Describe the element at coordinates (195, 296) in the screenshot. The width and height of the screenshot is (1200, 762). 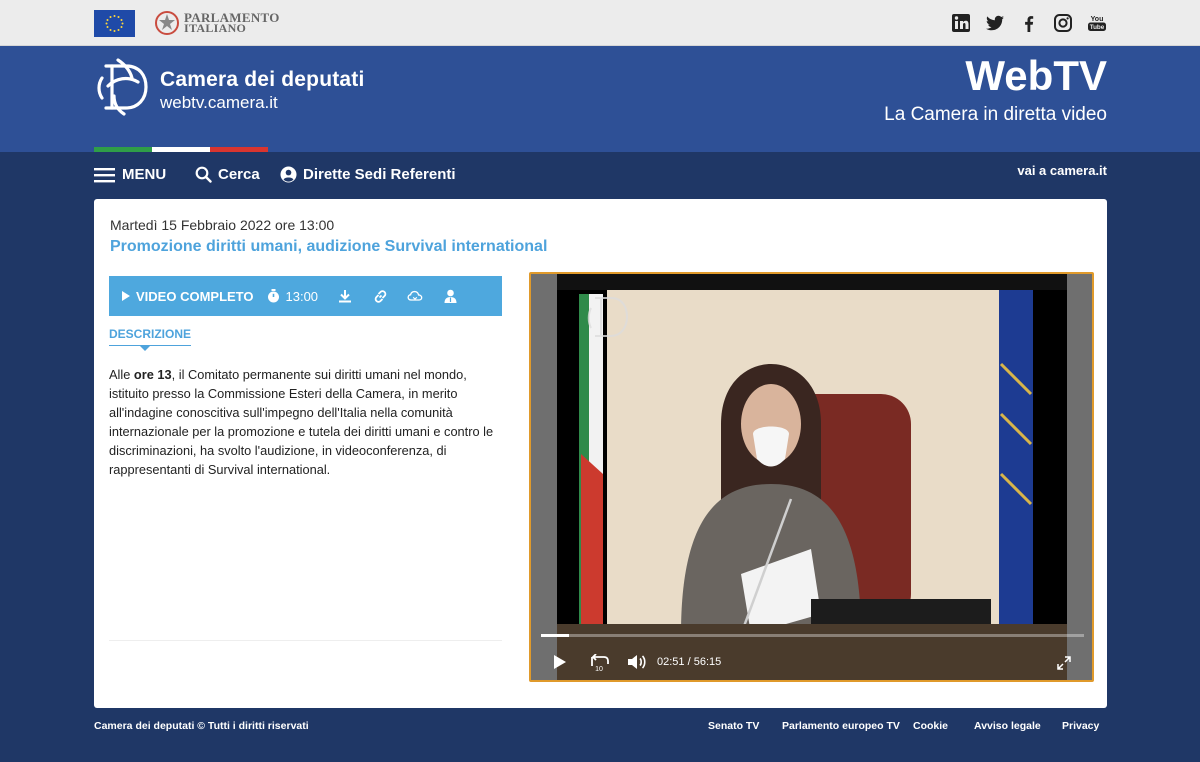
I see `video-completo-label: VIDEO COMPLETO` at that location.